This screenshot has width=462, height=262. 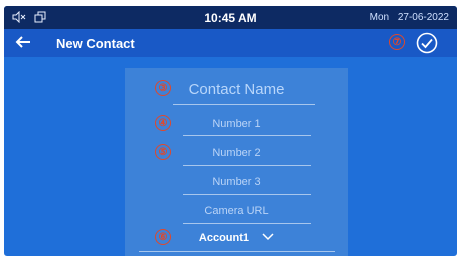 What do you see at coordinates (236, 153) in the screenshot?
I see `number2-field: Number 2` at bounding box center [236, 153].